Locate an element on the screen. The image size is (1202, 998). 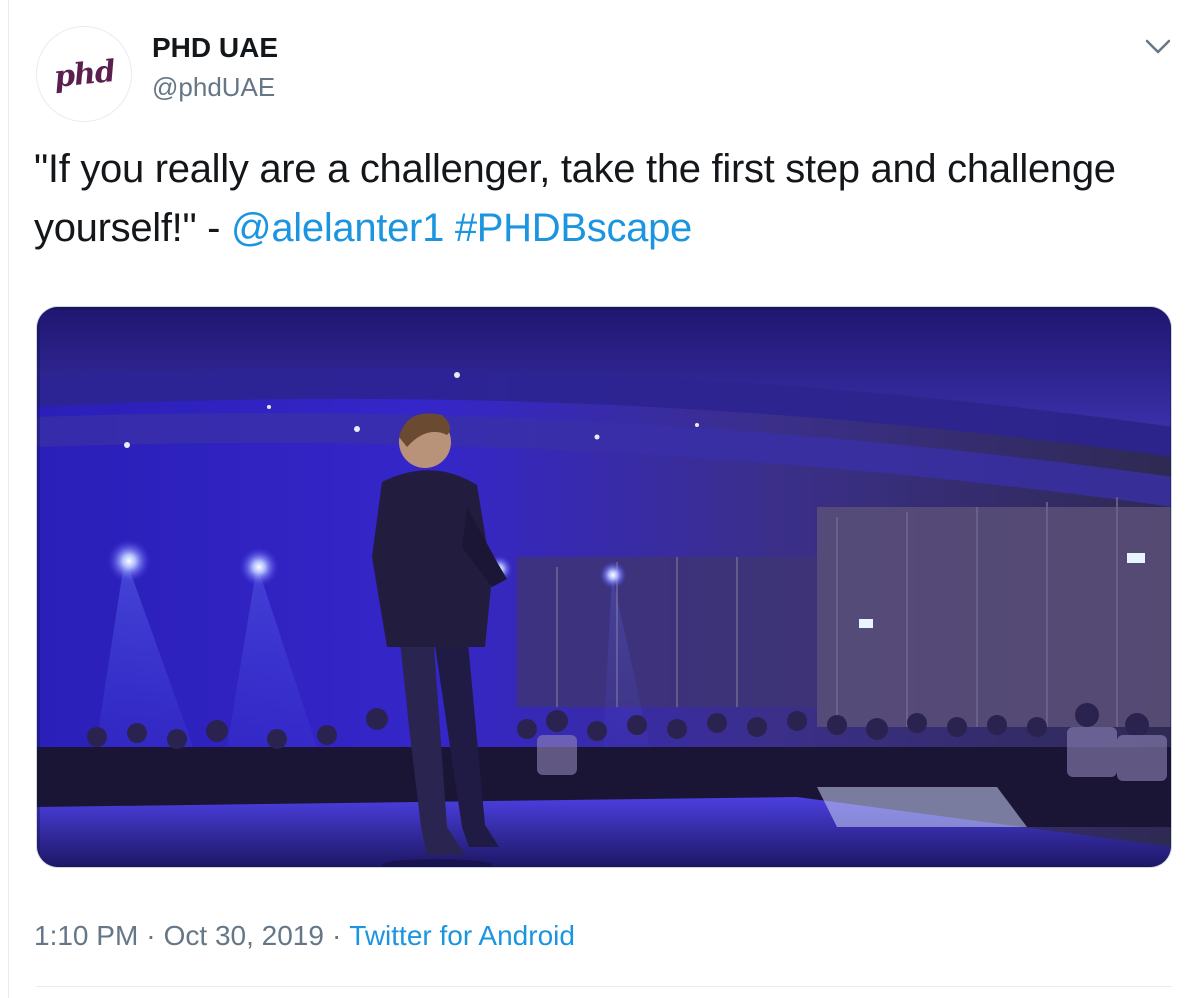
mention-link: @alelanter1 is located at coordinates (337, 228).